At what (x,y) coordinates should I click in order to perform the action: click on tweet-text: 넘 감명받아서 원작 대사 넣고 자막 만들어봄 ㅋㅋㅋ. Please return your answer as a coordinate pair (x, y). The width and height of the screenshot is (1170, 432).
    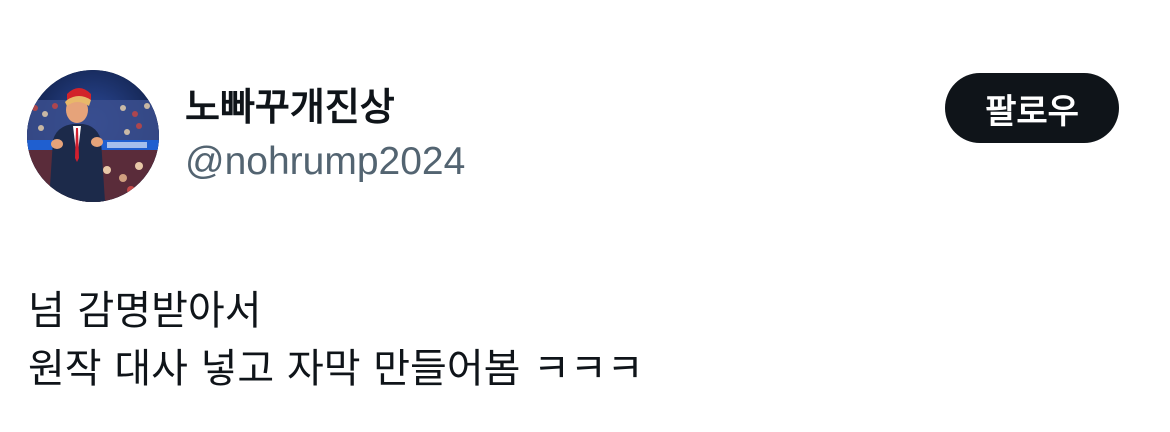
    Looking at the image, I should click on (336, 340).